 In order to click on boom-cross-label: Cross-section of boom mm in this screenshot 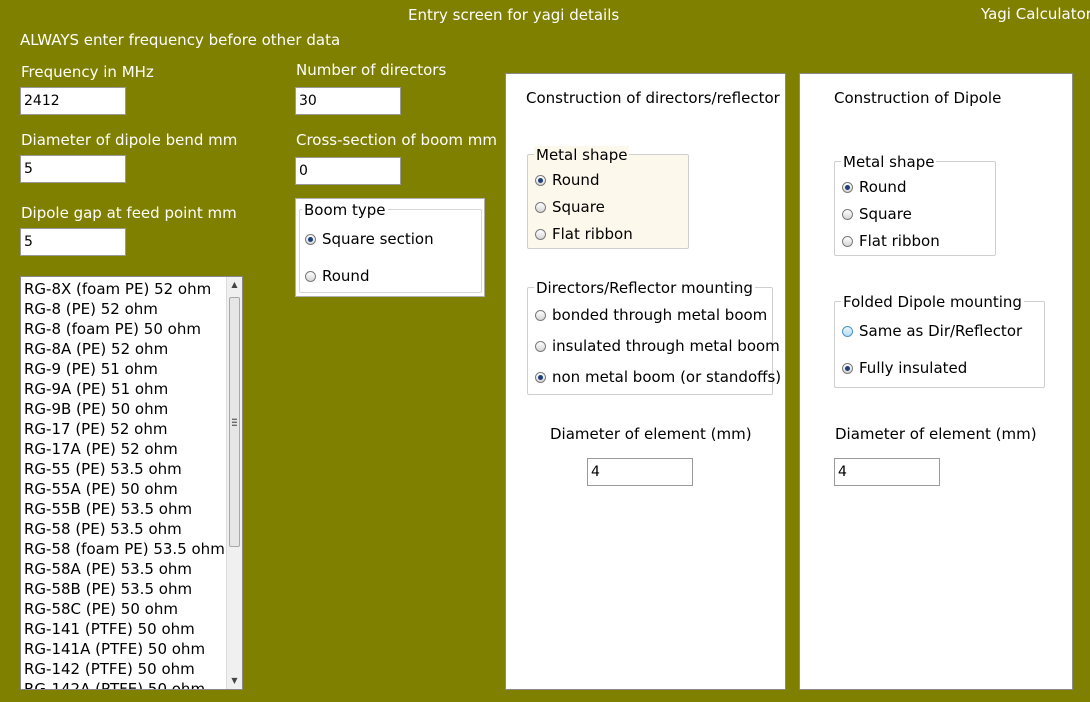, I will do `click(397, 140)`.